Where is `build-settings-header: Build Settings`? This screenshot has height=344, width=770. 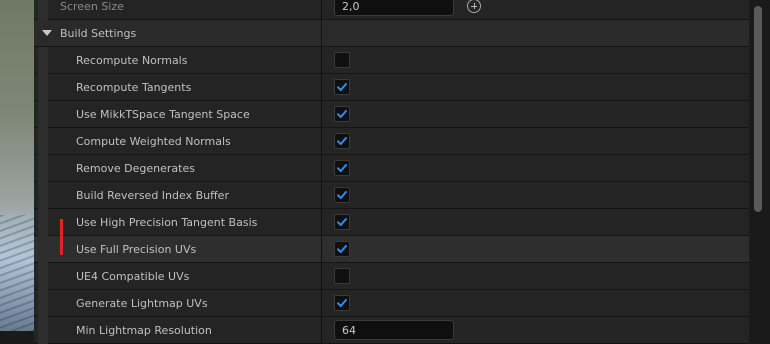
build-settings-header: Build Settings is located at coordinates (391, 33).